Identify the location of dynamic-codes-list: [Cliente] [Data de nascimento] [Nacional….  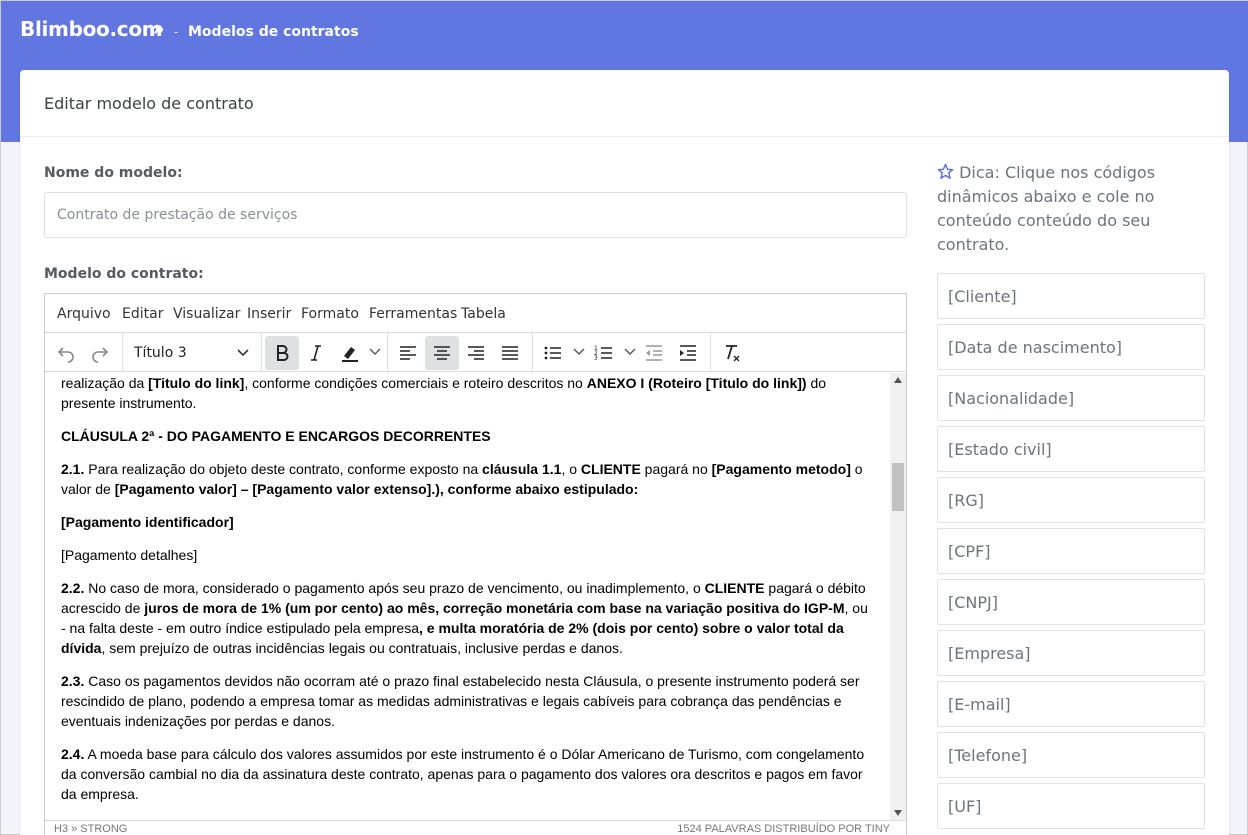
(1071, 553).